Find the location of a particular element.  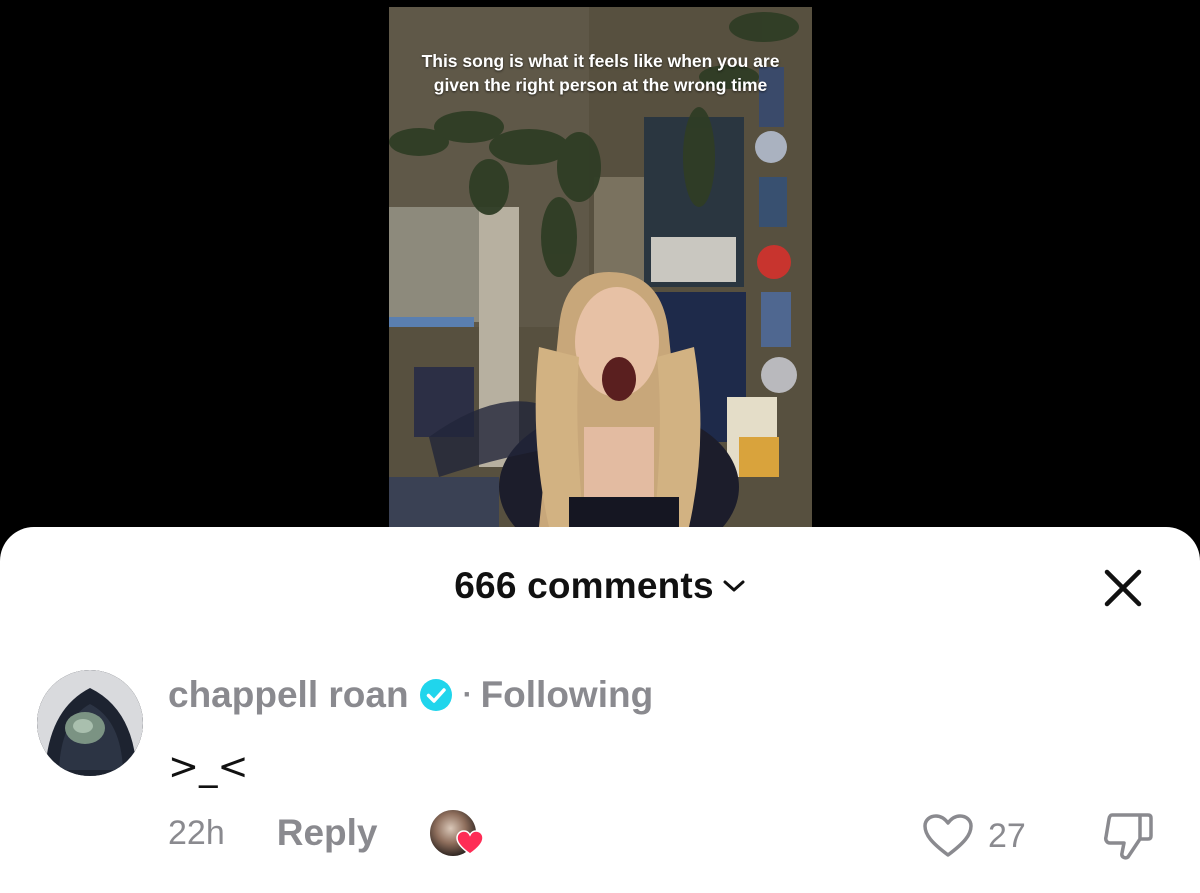

comment-count-button: 666 comments is located at coordinates (600, 586).